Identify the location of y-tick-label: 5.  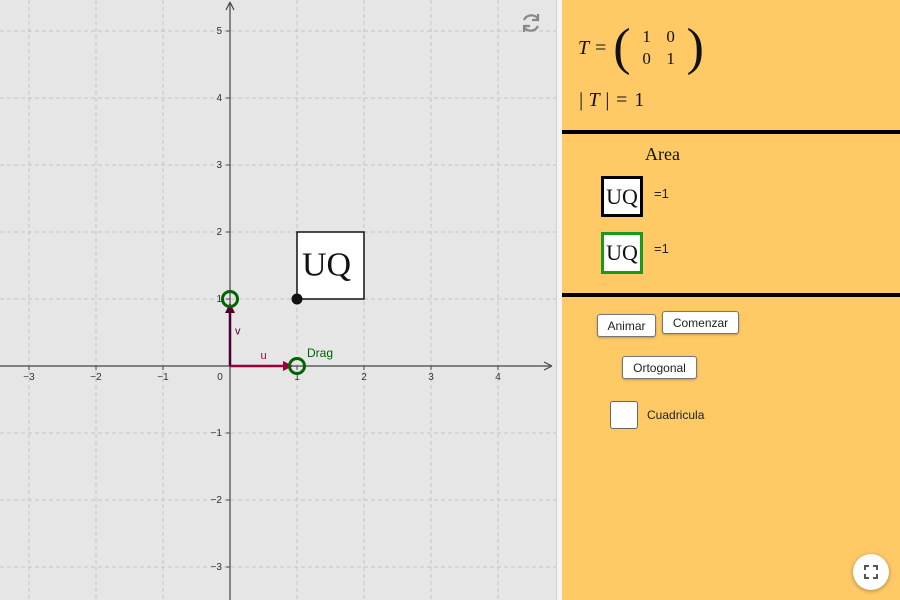
(219, 31).